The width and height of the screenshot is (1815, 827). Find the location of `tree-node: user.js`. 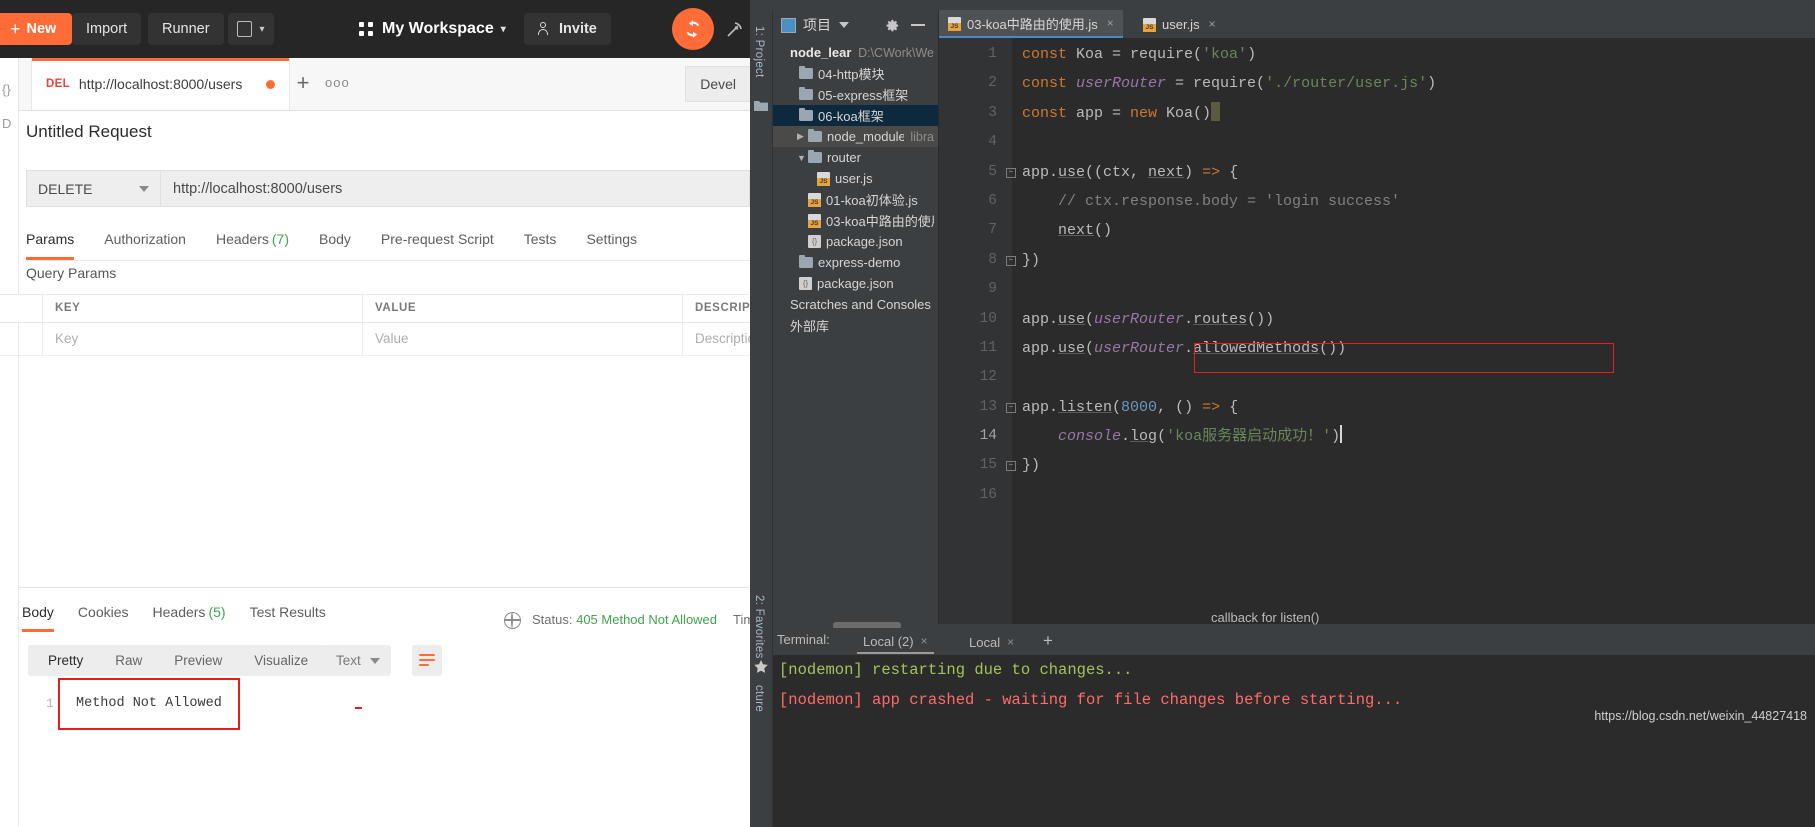

tree-node: user.js is located at coordinates (855, 178).